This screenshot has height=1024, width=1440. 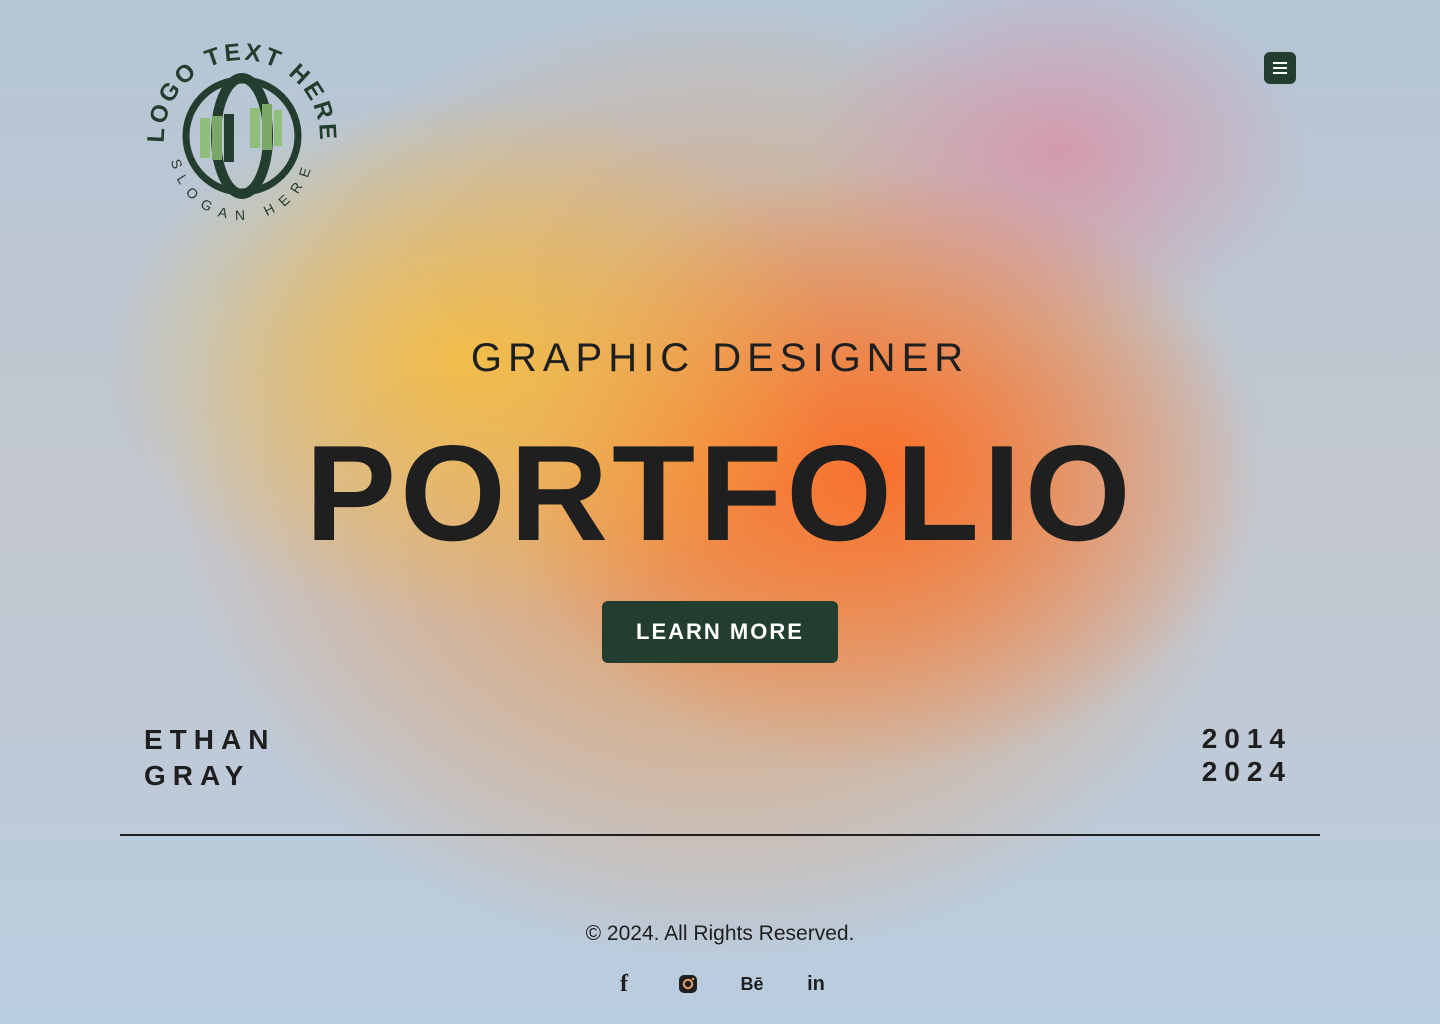 I want to click on hero-title: PORTFOLIO, so click(x=720, y=493).